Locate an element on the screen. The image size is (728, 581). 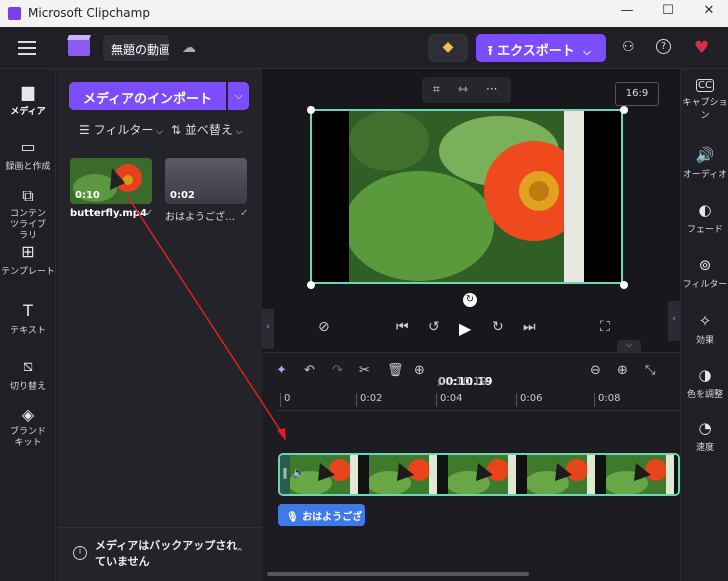
premium-diamond-icon: ◆ is located at coordinates (448, 48).